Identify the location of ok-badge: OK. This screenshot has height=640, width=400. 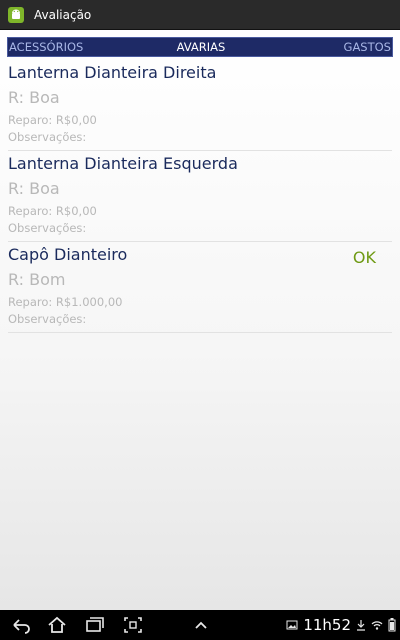
(364, 257).